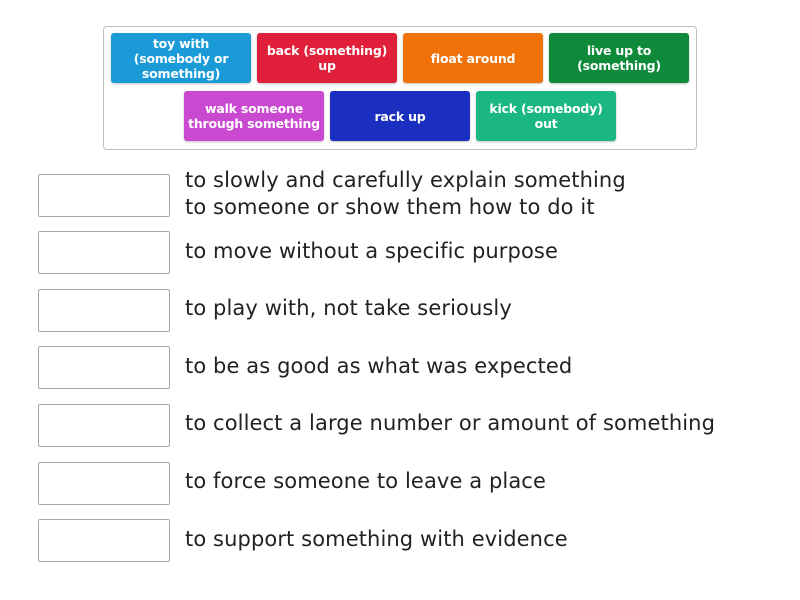 Image resolution: width=800 pixels, height=600 pixels. I want to click on tile-kick-out: kick (somebody) out, so click(546, 116).